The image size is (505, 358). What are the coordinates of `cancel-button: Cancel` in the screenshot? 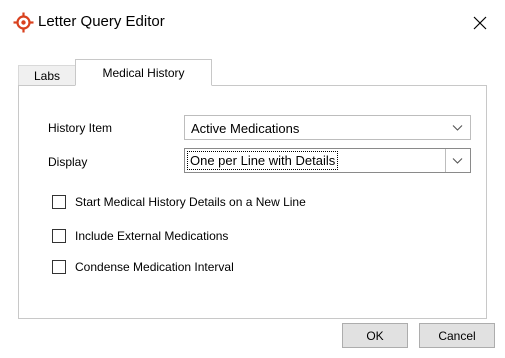 It's located at (457, 335).